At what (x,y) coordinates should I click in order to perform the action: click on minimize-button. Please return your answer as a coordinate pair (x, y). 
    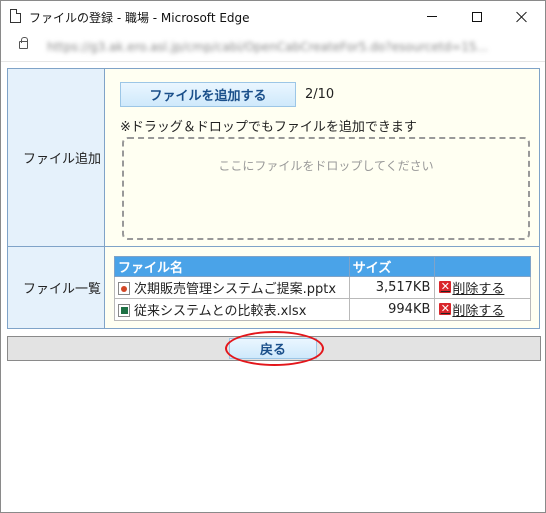
    Looking at the image, I should click on (432, 16).